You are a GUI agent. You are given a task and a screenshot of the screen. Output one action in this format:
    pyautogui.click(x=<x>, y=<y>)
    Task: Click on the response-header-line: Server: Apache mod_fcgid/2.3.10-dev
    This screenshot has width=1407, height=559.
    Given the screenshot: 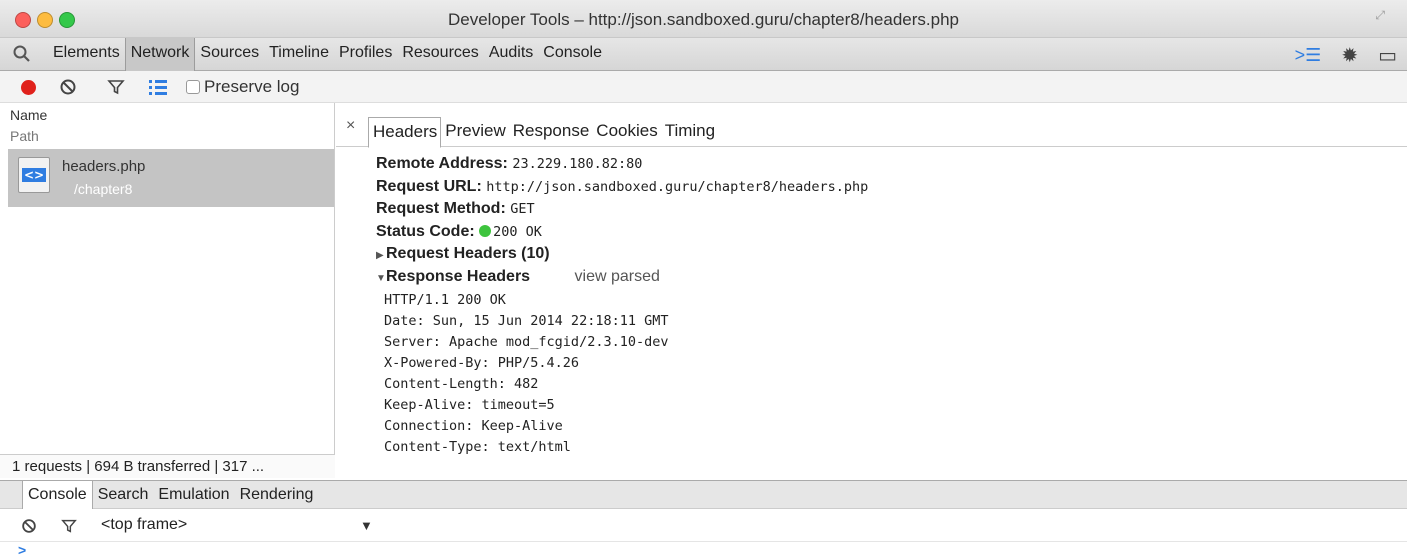 What is the action you would take?
    pyautogui.click(x=526, y=342)
    